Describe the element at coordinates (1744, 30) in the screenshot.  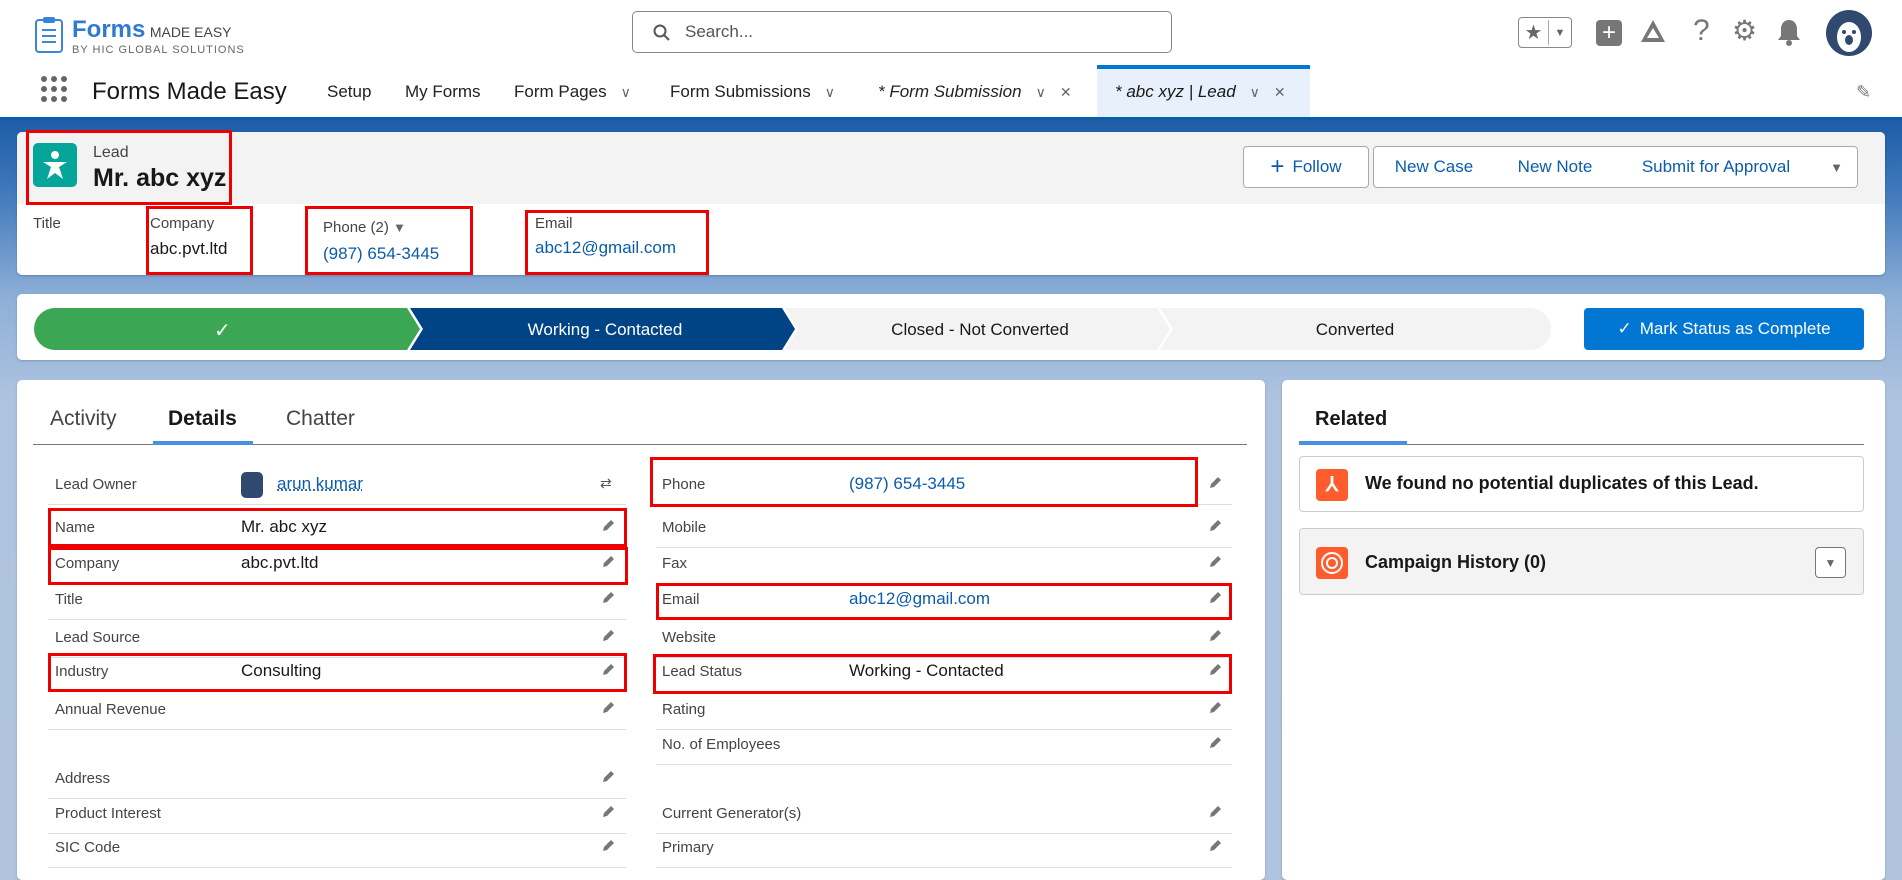
I see `setup-gear-icon: ⚙` at that location.